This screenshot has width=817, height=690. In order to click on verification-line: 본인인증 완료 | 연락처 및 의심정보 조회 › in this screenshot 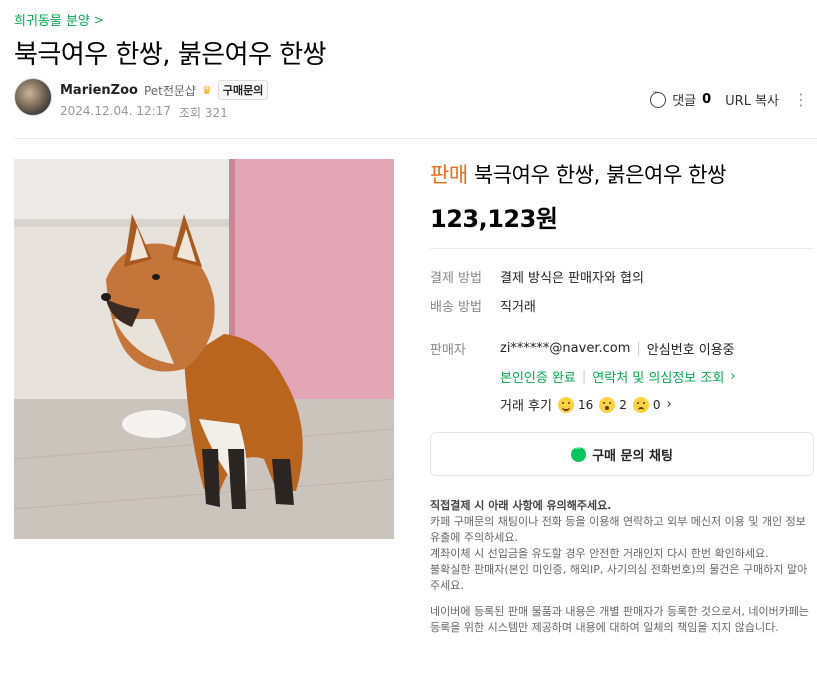, I will do `click(618, 376)`.